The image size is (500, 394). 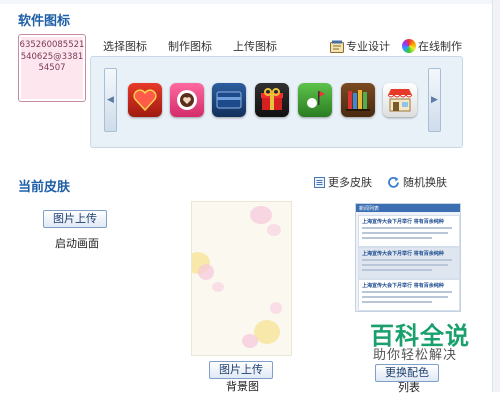 What do you see at coordinates (52, 56) in the screenshot?
I see `icon-preview-text: 635260085521540625@338154507` at bounding box center [52, 56].